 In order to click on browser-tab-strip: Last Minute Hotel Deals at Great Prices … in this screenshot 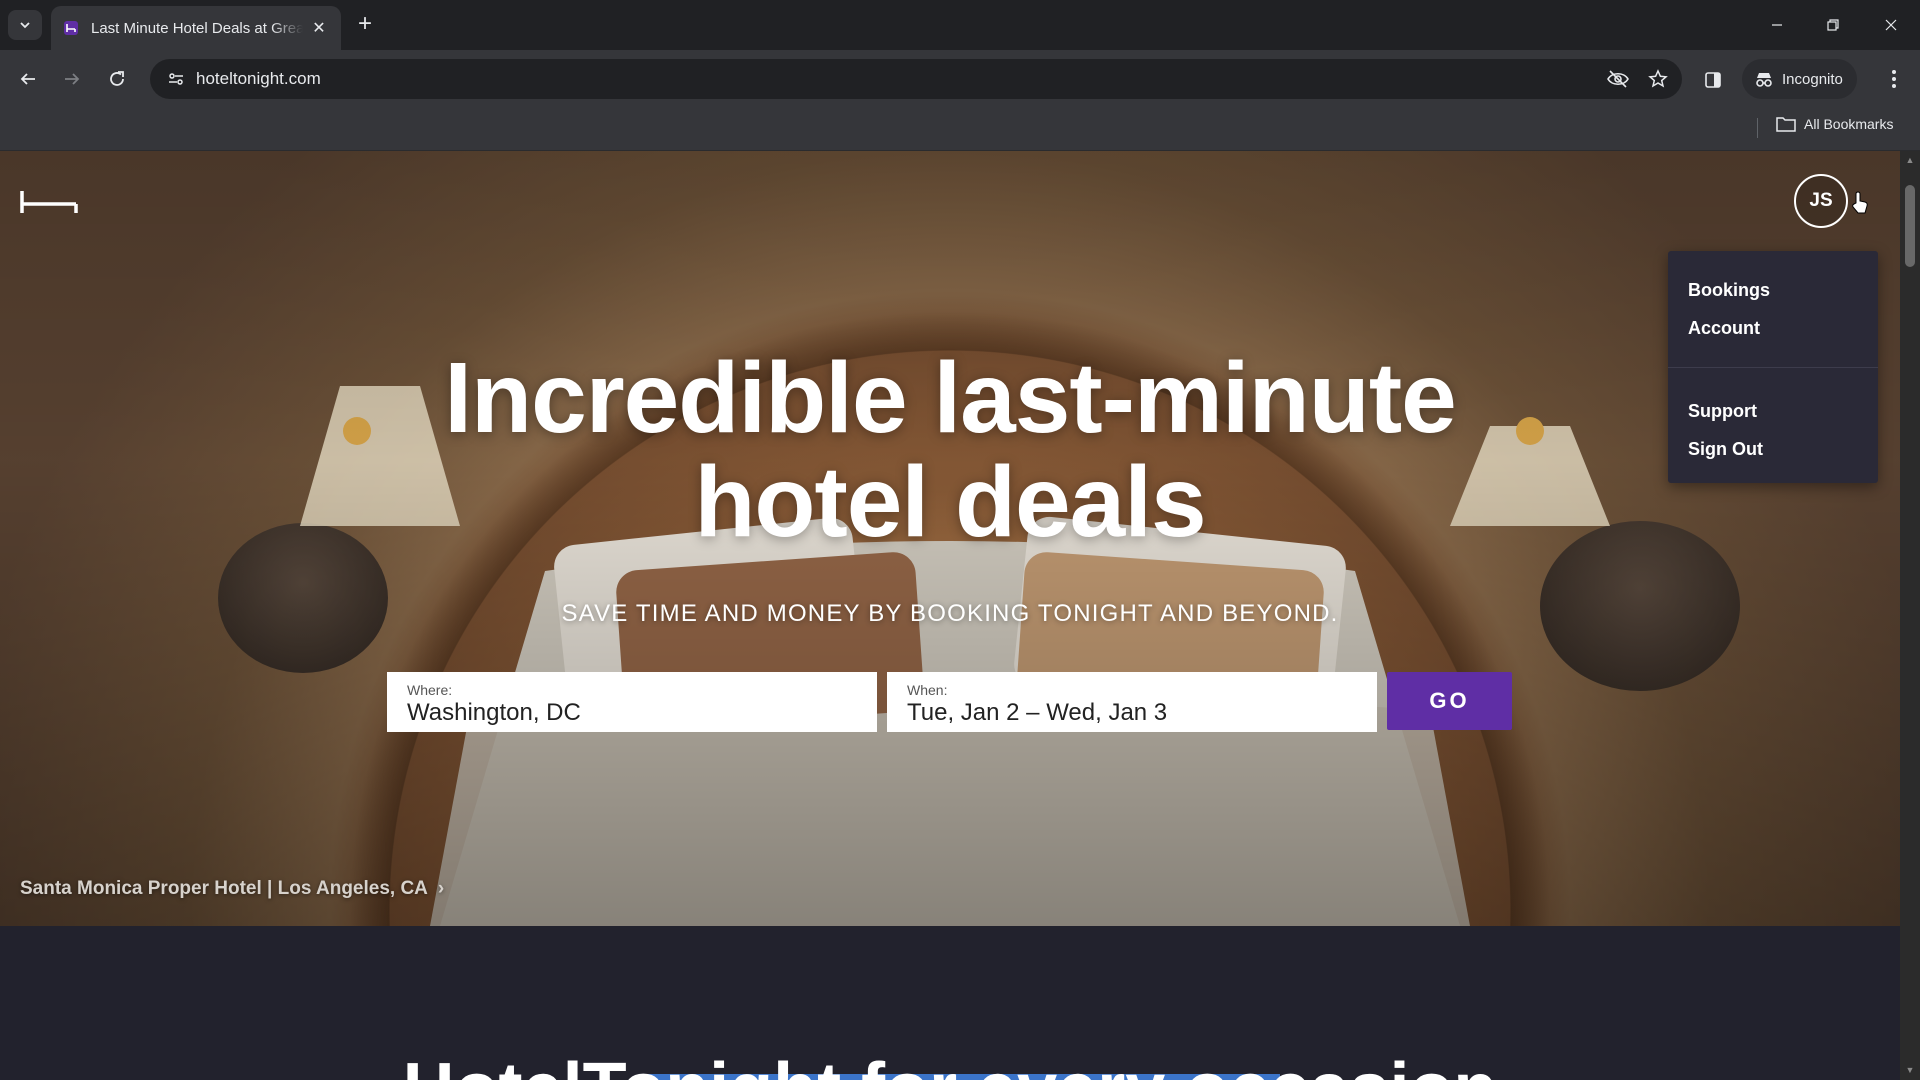, I will do `click(960, 25)`.